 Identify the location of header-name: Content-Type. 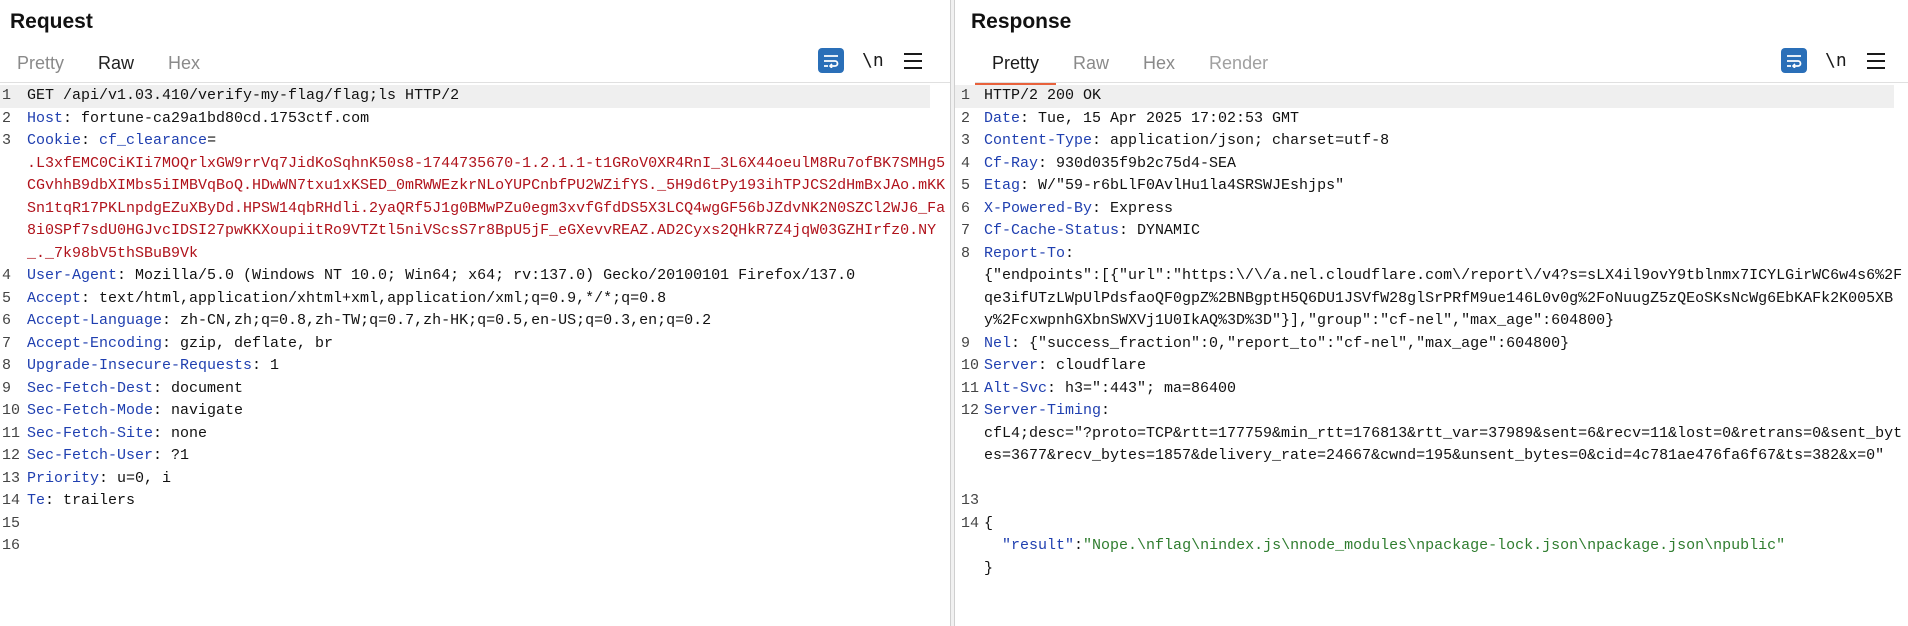
(1038, 140).